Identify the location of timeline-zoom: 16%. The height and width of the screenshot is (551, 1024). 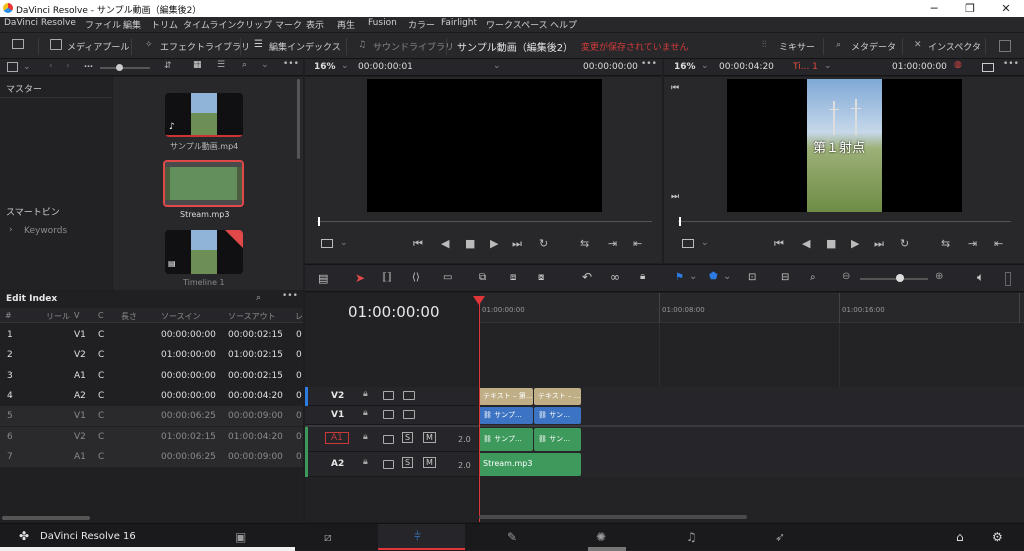
(685, 67).